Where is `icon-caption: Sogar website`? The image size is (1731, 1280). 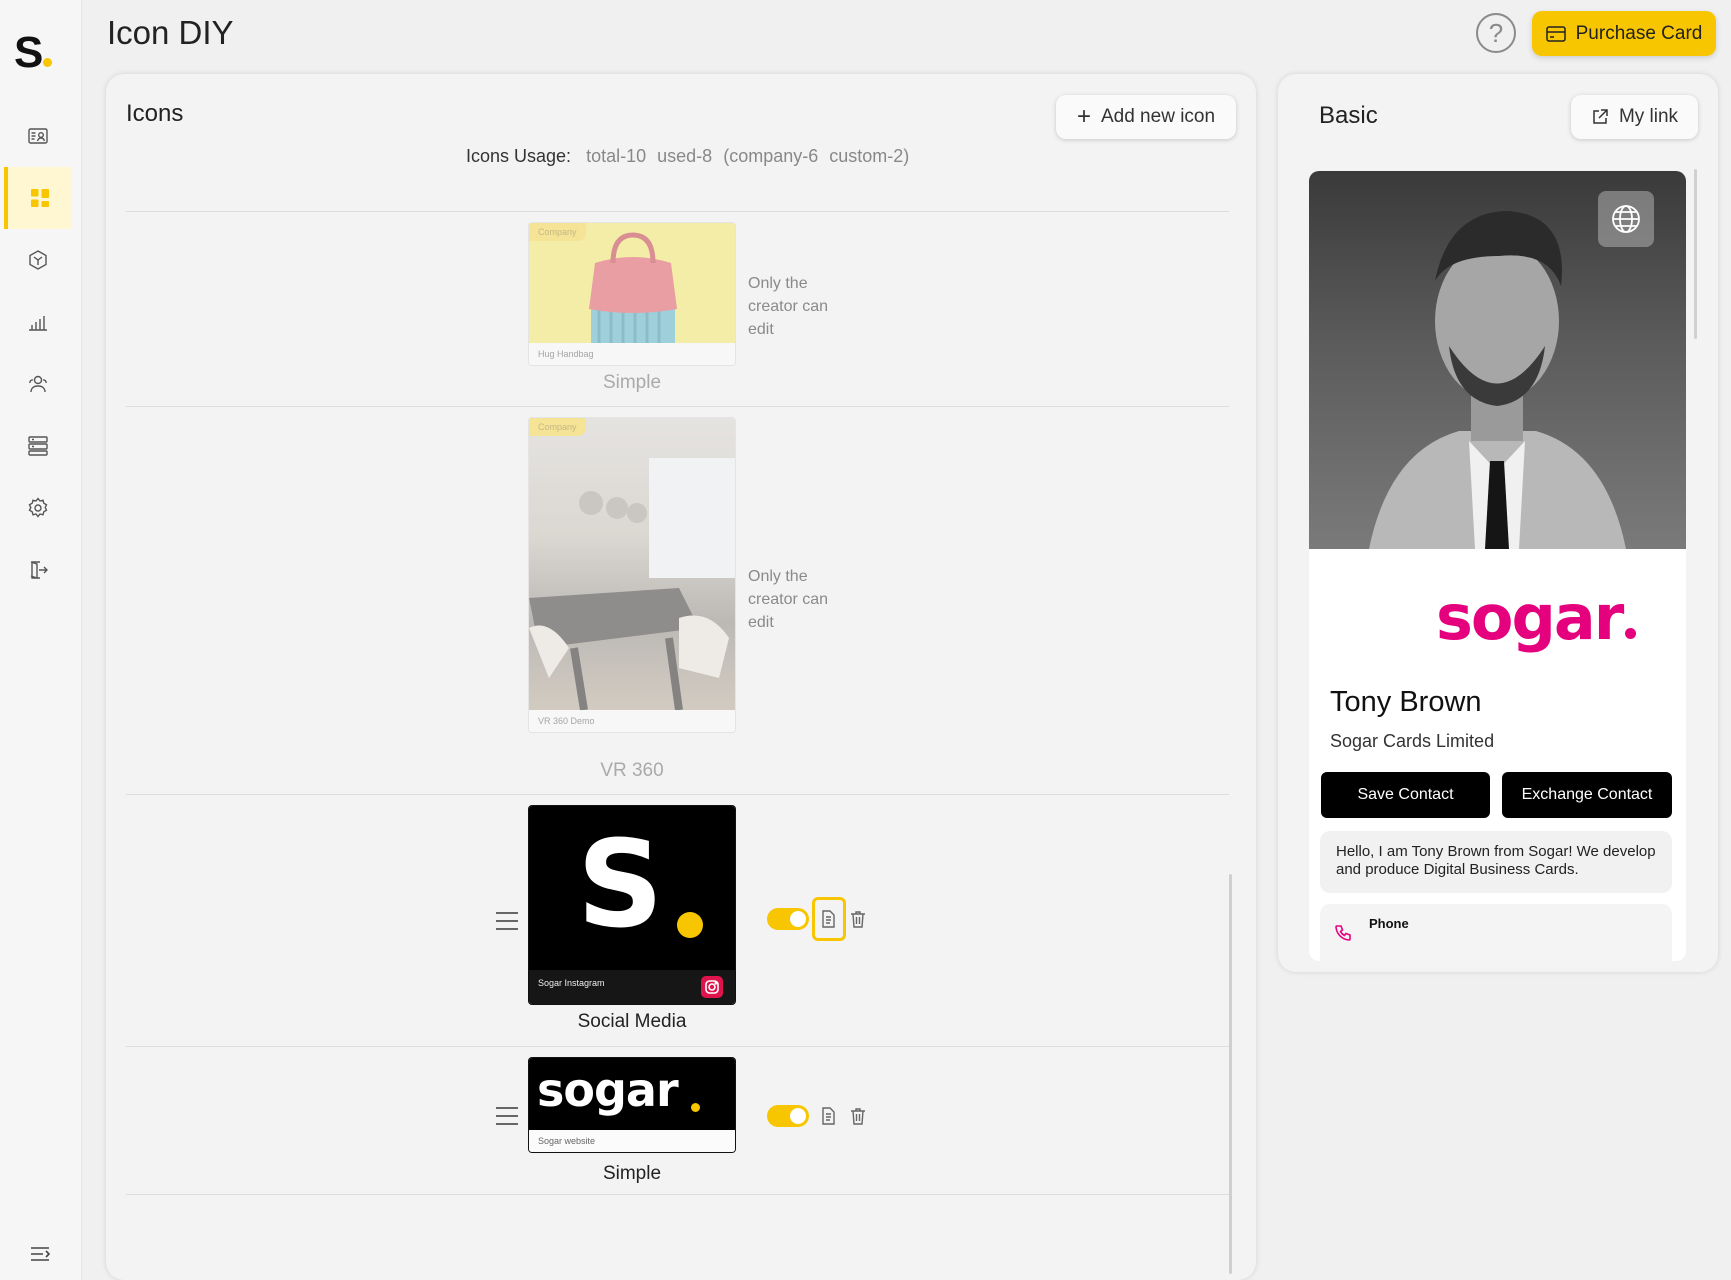 icon-caption: Sogar website is located at coordinates (632, 1141).